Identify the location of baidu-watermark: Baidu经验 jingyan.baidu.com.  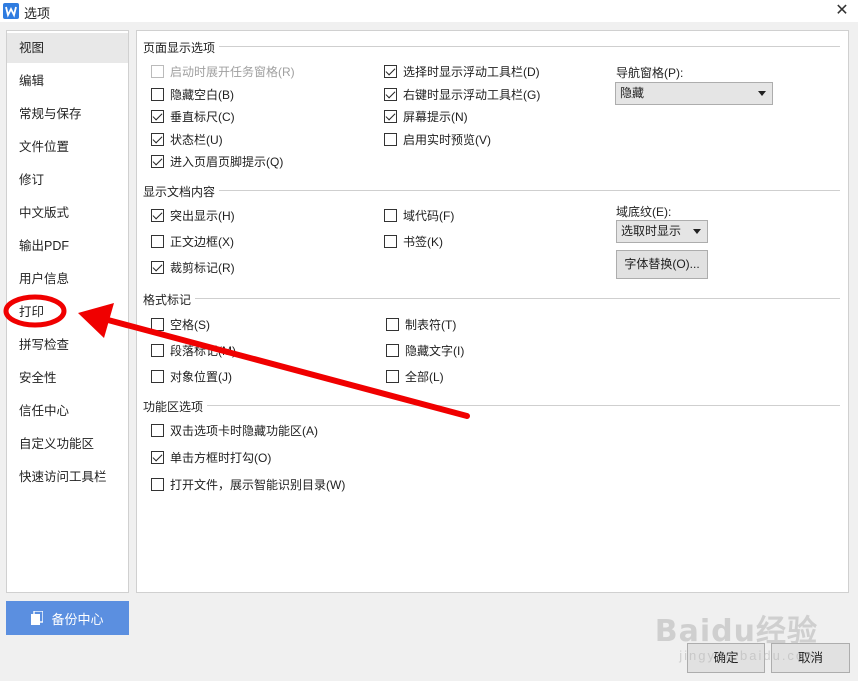
(736, 634).